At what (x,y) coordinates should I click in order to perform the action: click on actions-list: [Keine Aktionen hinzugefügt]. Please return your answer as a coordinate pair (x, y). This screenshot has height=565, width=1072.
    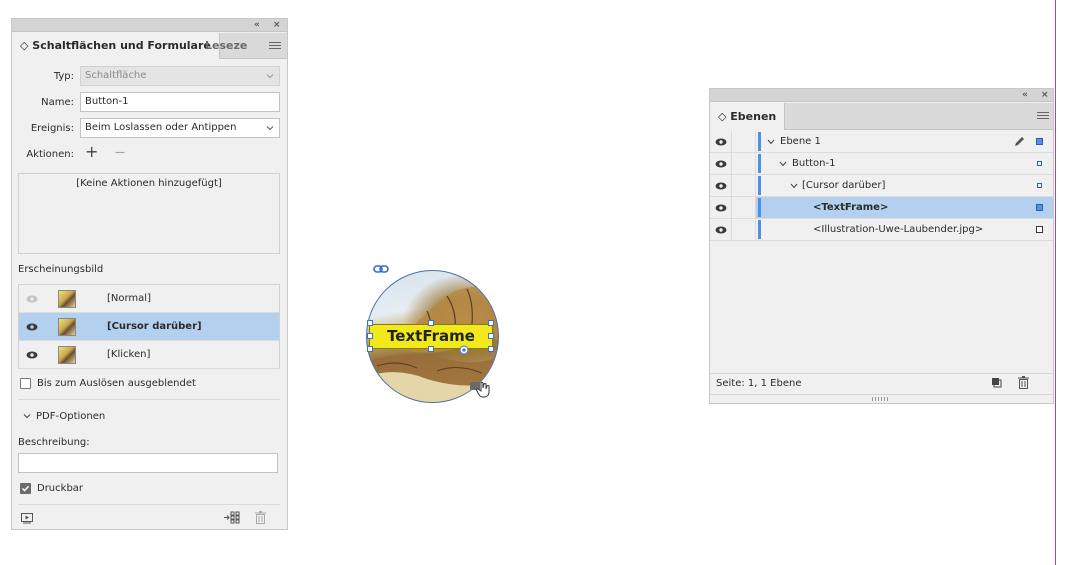
    Looking at the image, I should click on (149, 213).